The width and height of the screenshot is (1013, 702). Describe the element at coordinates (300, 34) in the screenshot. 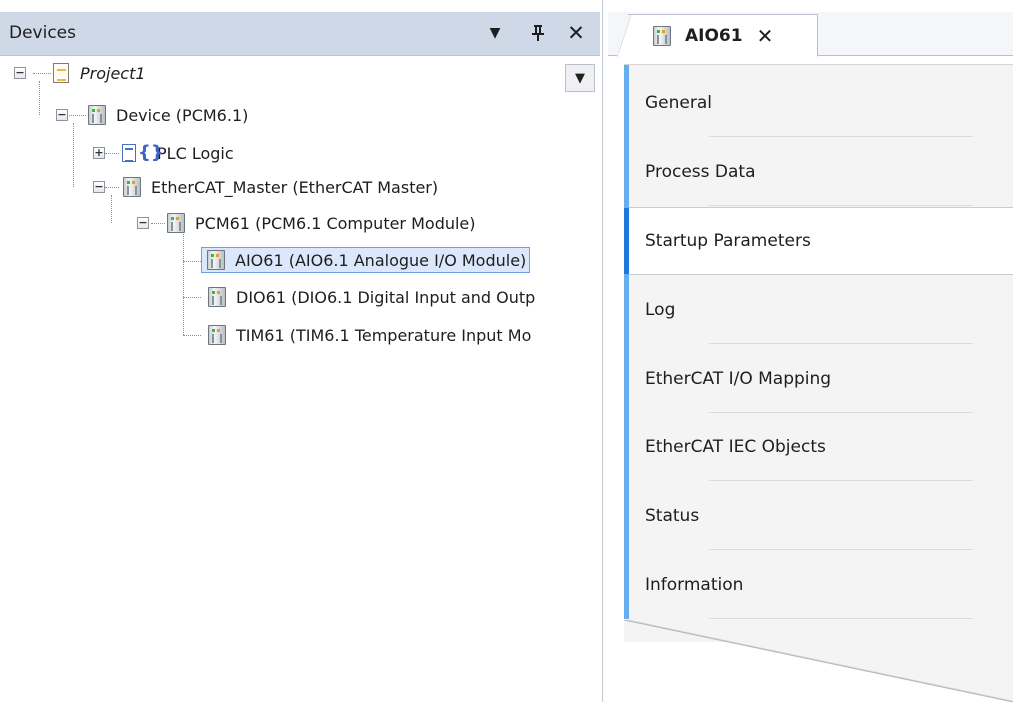

I see `devices-panel-header: Devices ▼ ✕` at that location.